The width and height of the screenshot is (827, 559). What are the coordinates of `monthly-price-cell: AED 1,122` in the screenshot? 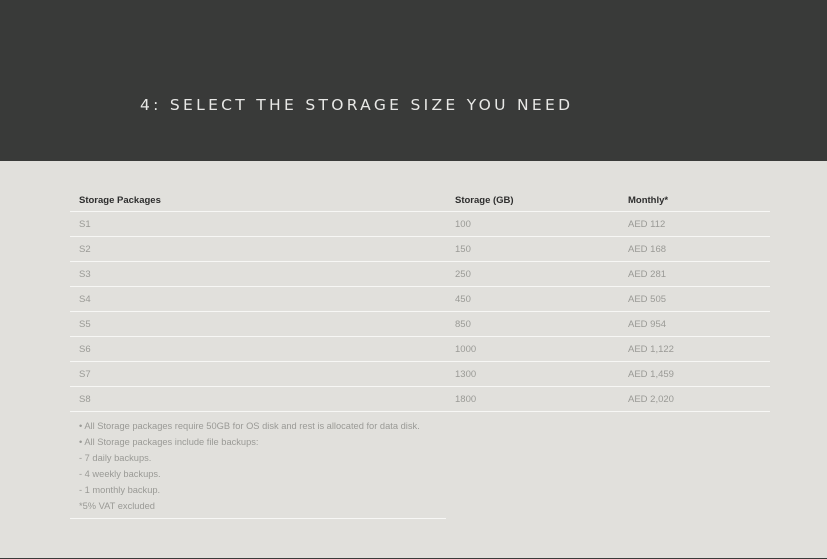 It's located at (694, 349).